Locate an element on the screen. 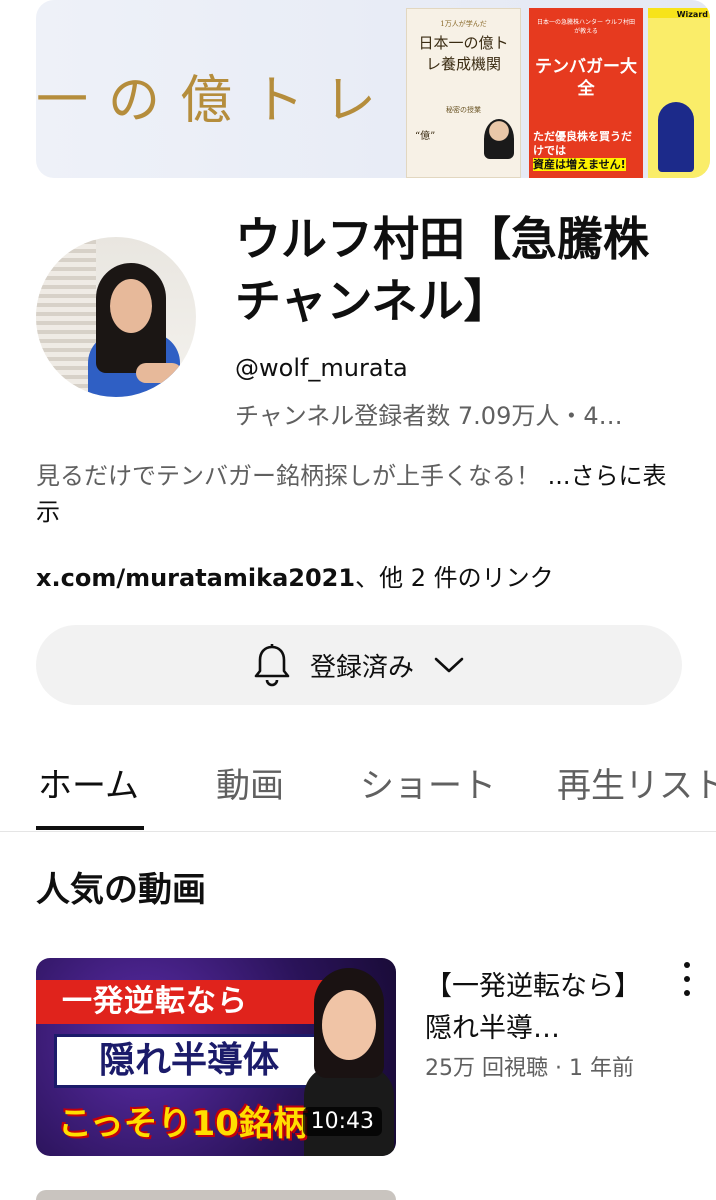 This screenshot has height=1200, width=716. book3-person is located at coordinates (676, 137).